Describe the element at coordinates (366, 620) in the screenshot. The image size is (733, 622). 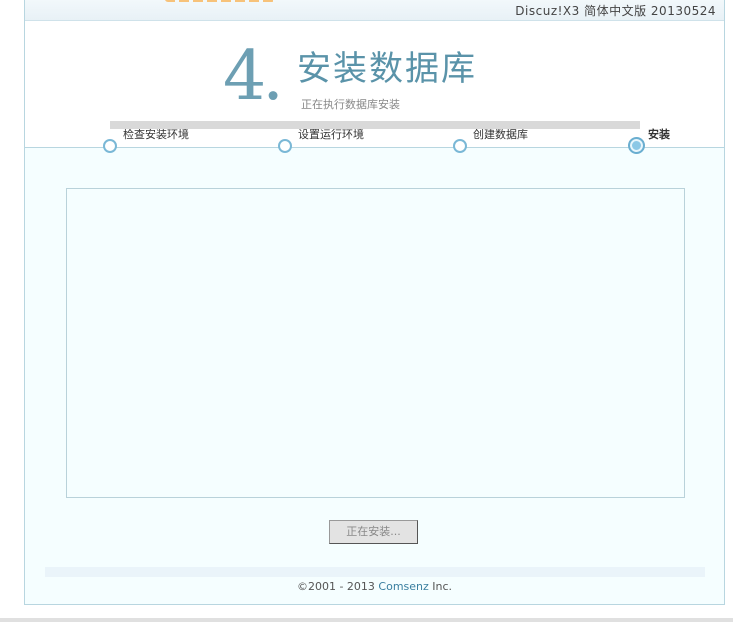
I see `bottom-divider` at that location.